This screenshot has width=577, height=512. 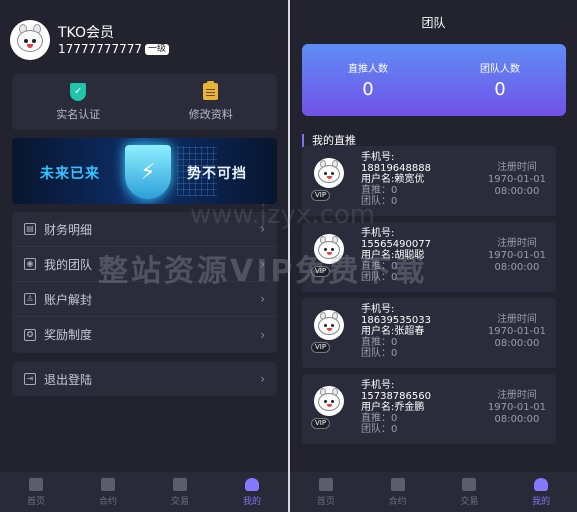 What do you see at coordinates (396, 320) in the screenshot?
I see `member-phone: 18639535033` at bounding box center [396, 320].